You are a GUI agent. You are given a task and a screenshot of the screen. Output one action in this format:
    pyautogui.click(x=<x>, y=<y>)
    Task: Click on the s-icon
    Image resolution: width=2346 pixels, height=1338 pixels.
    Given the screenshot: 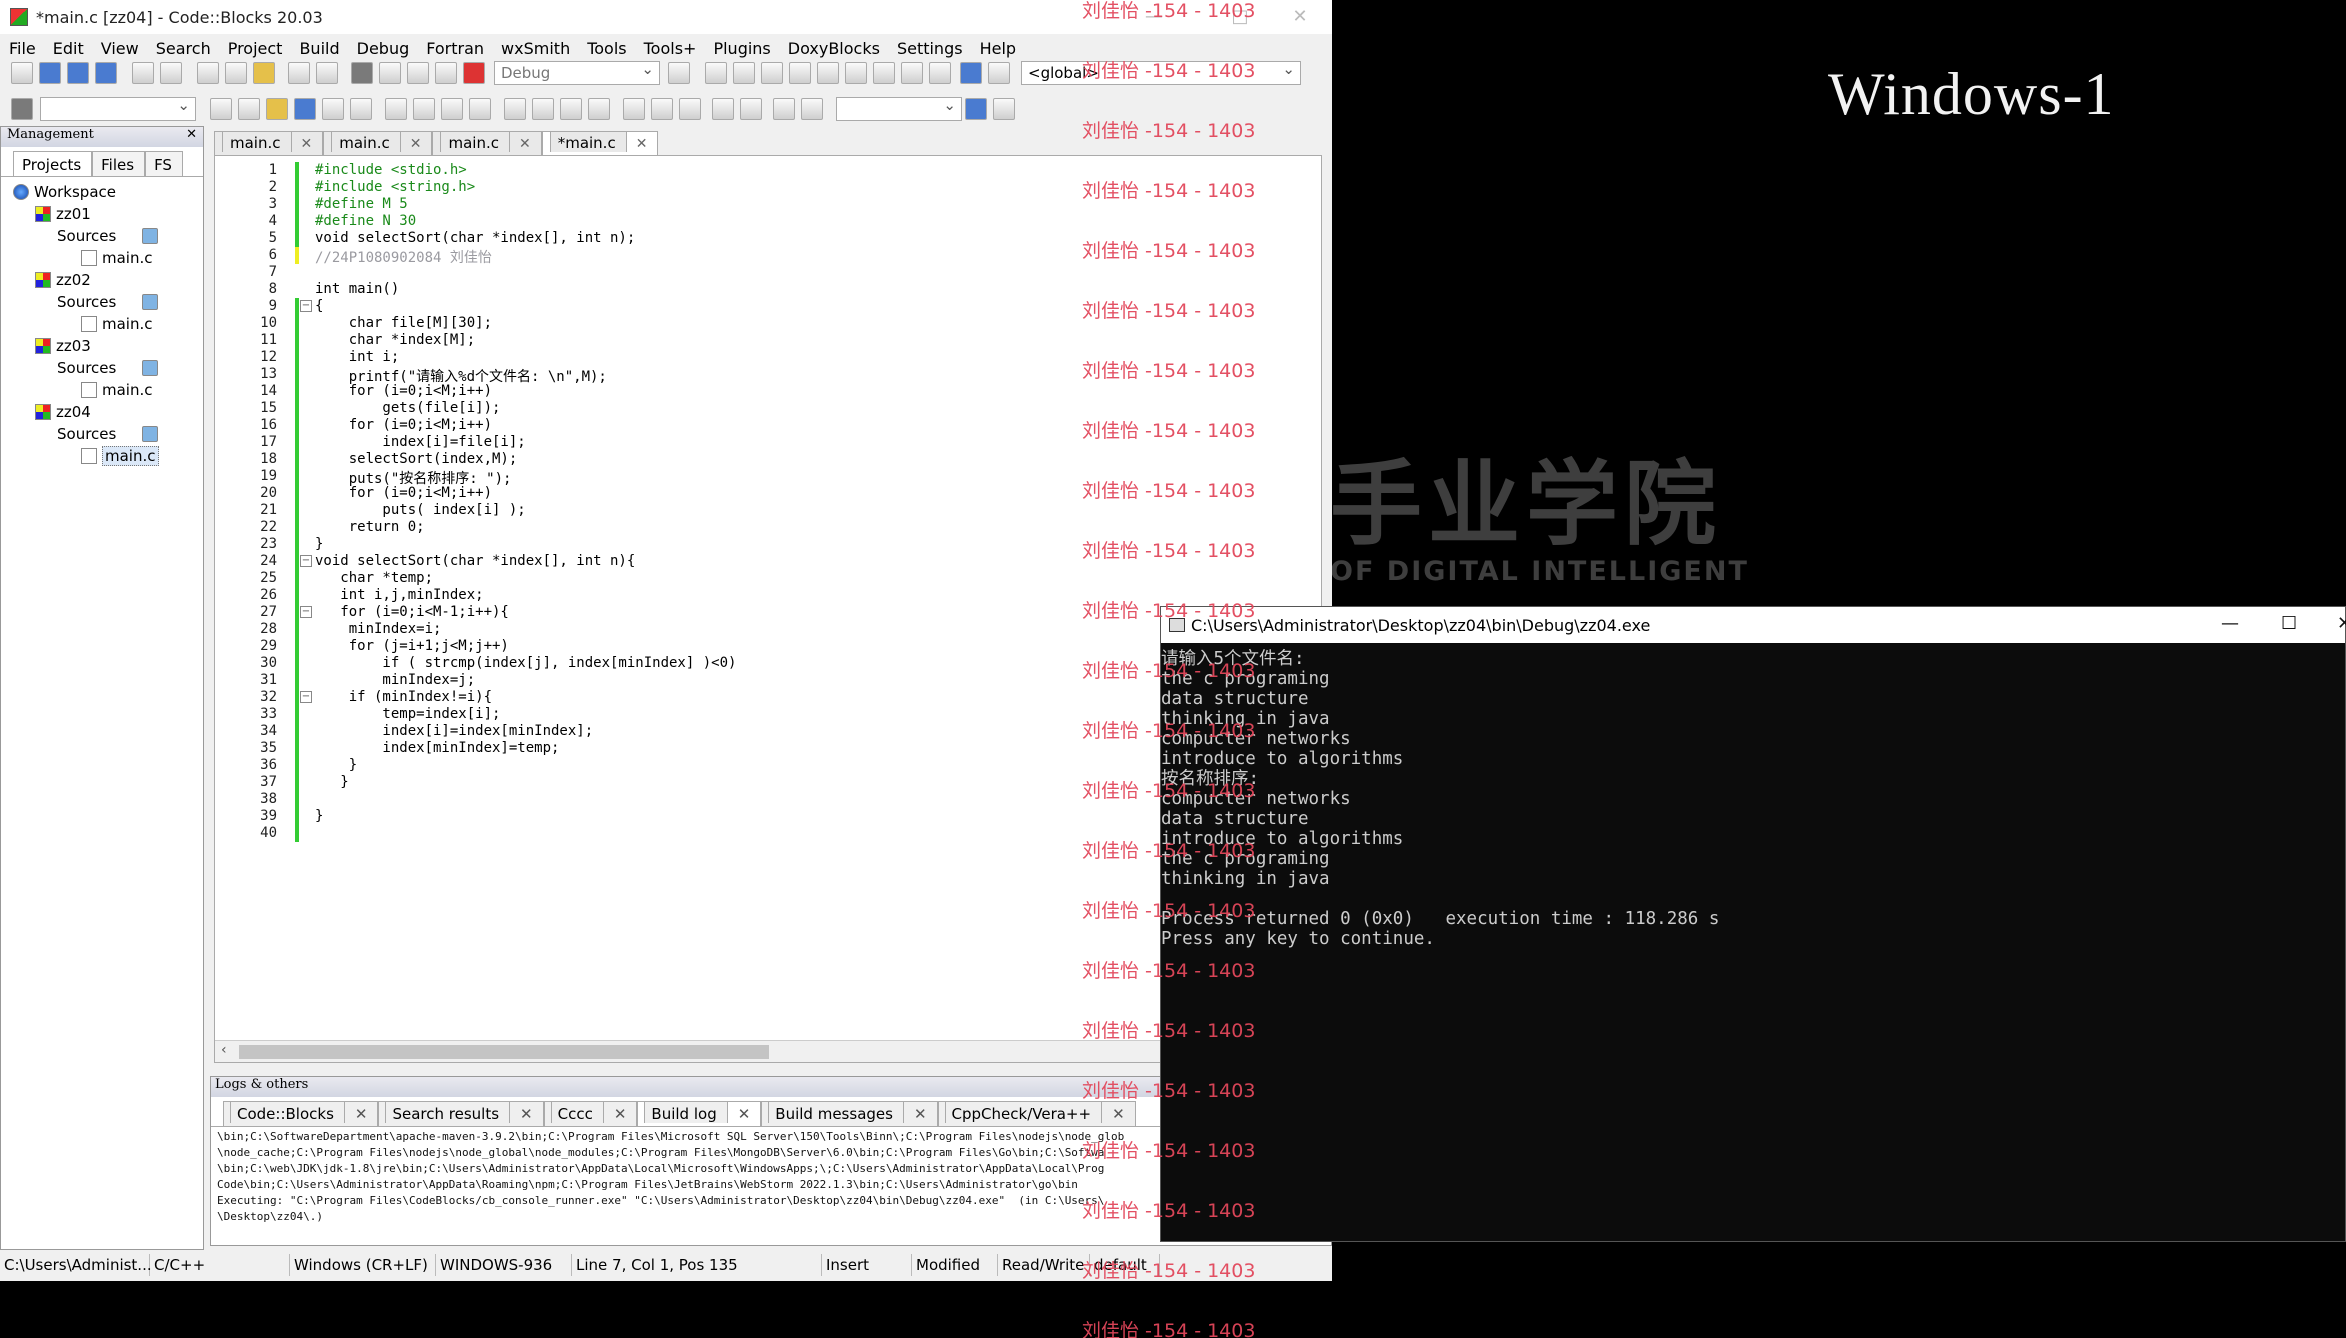 What is the action you would take?
    pyautogui.click(x=784, y=109)
    